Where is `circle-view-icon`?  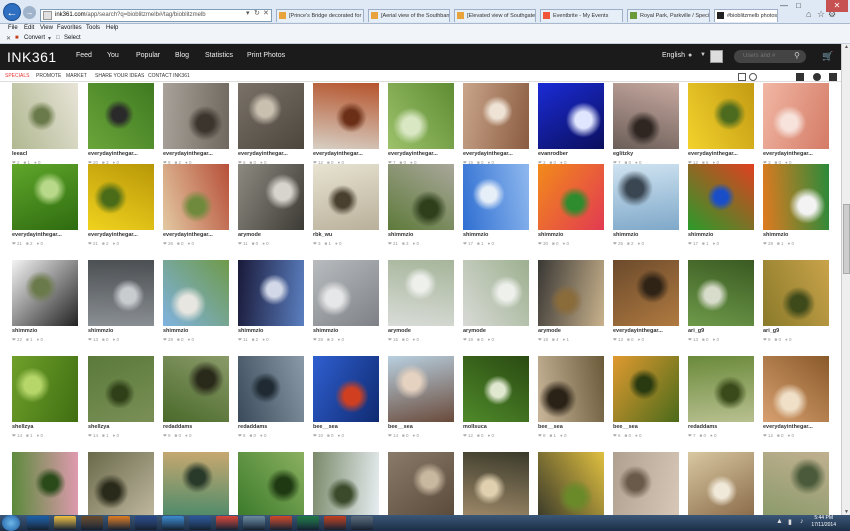 circle-view-icon is located at coordinates (753, 77).